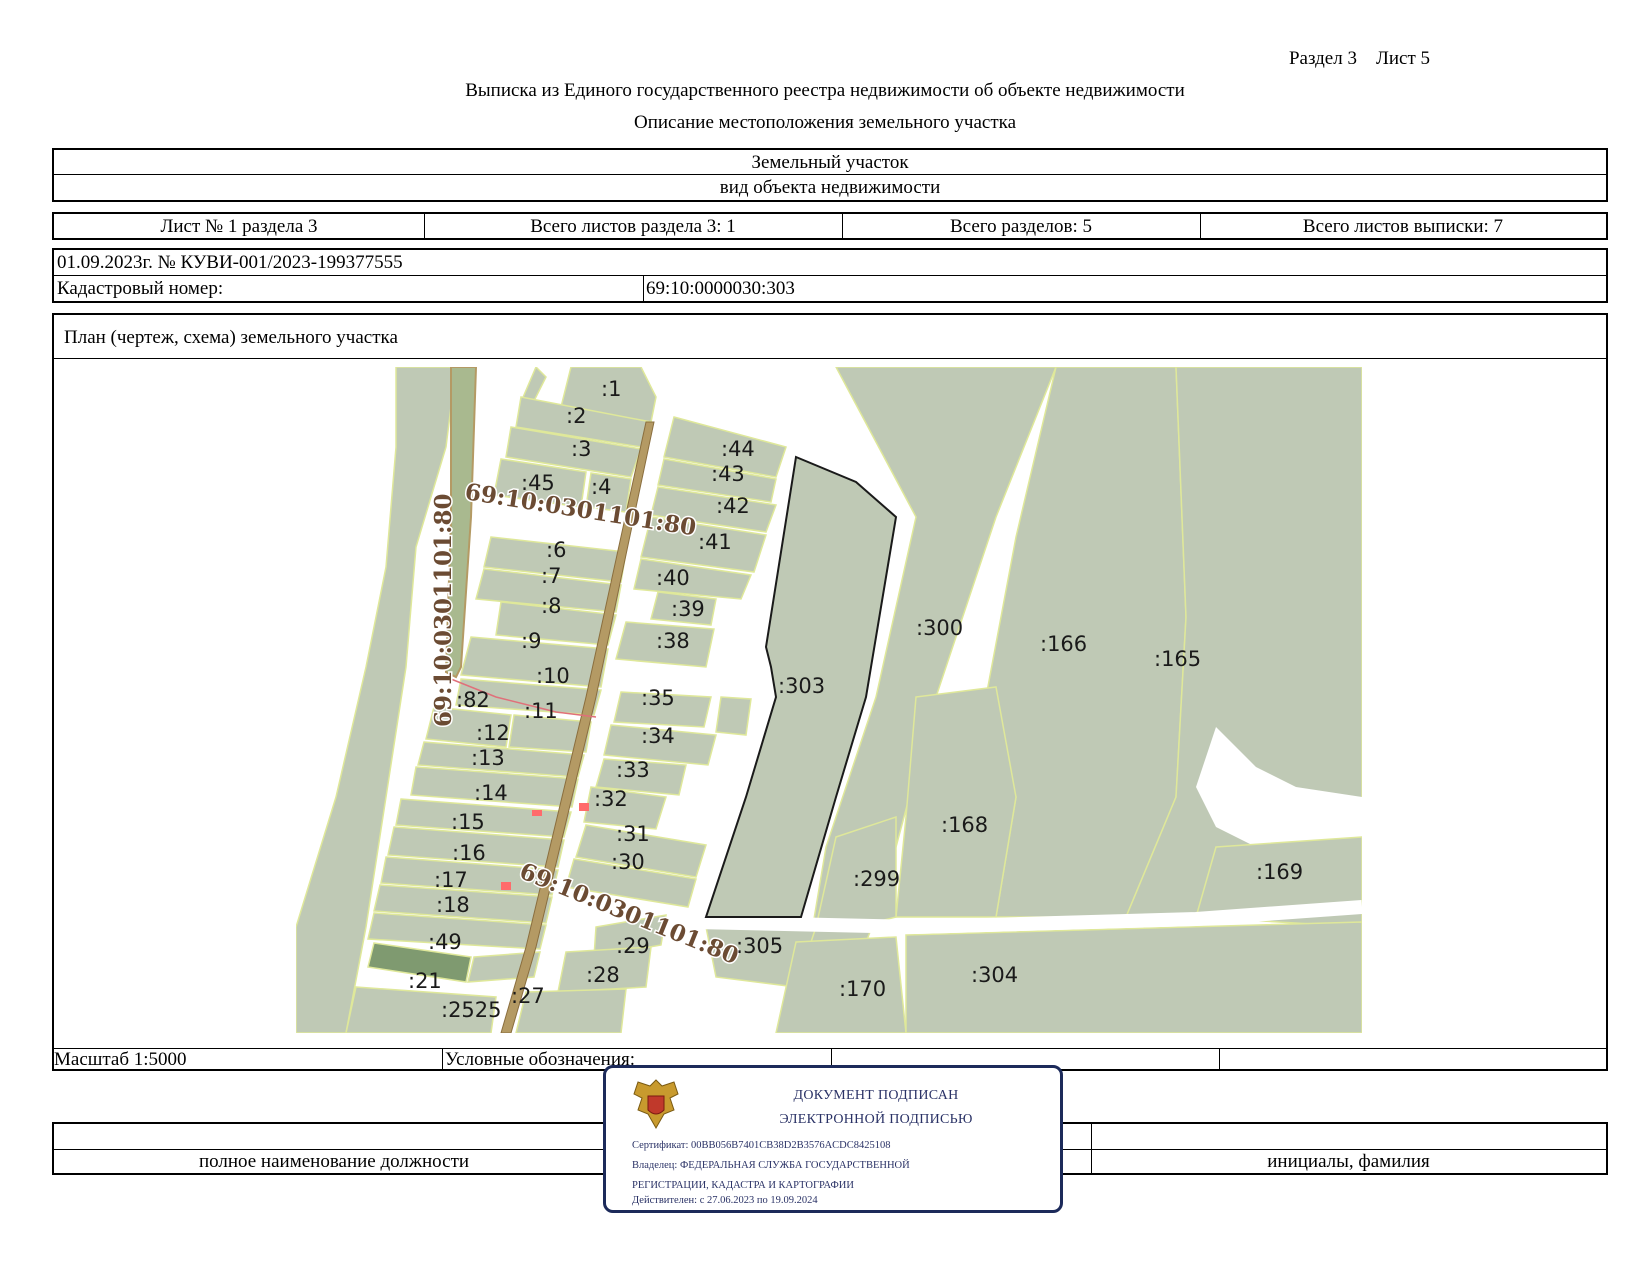 This screenshot has width=1650, height=1275. What do you see at coordinates (531, 641) in the screenshot?
I see `parcel-label: :9` at bounding box center [531, 641].